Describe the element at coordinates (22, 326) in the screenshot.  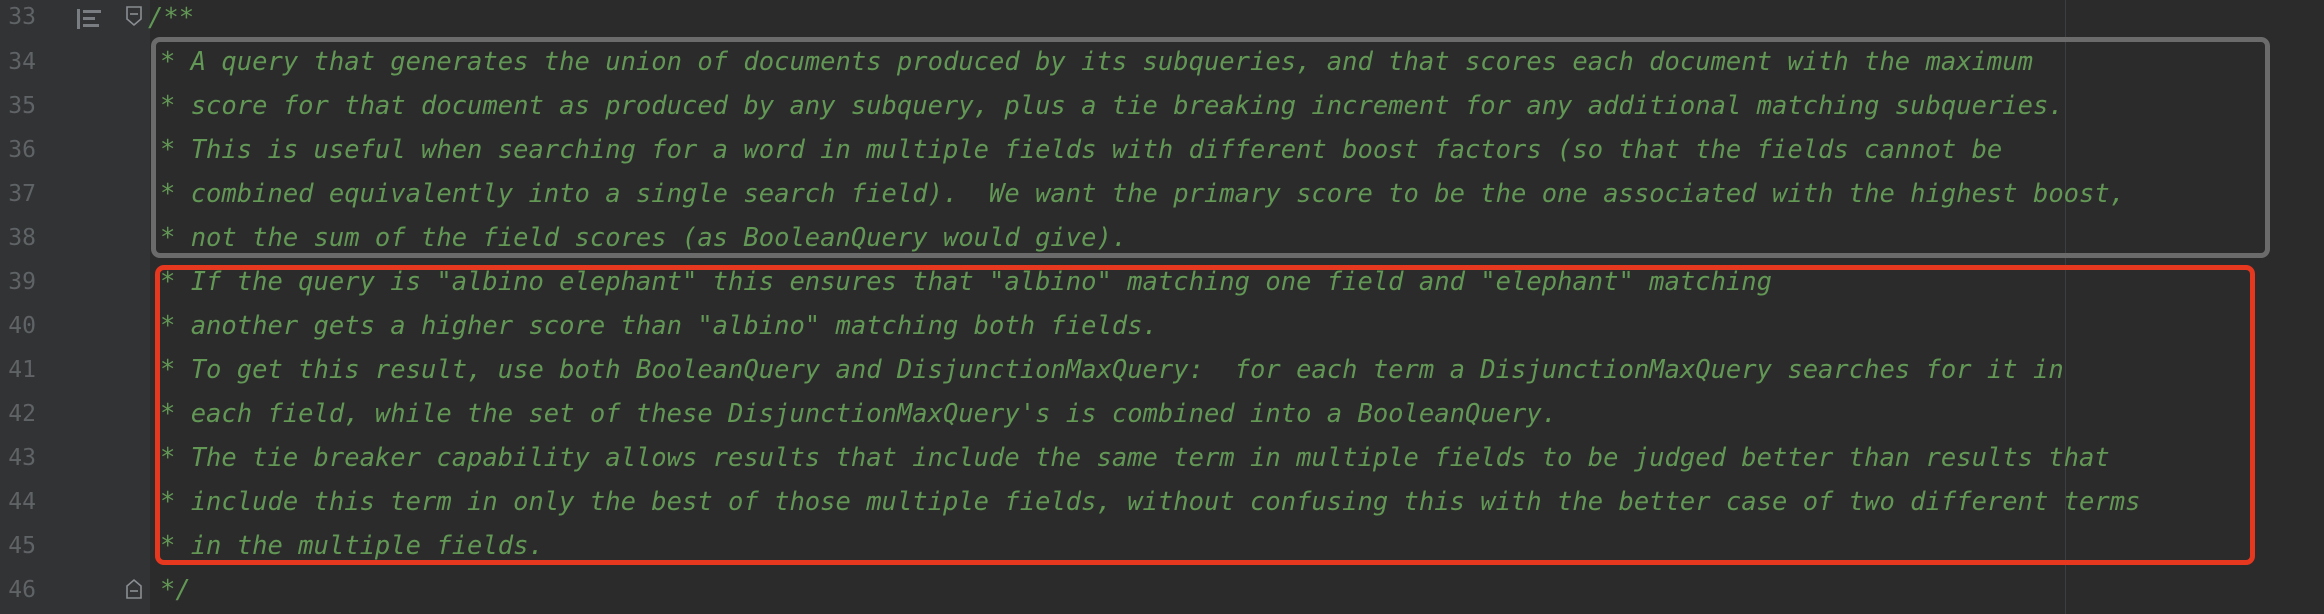
I see `line-number: 40` at that location.